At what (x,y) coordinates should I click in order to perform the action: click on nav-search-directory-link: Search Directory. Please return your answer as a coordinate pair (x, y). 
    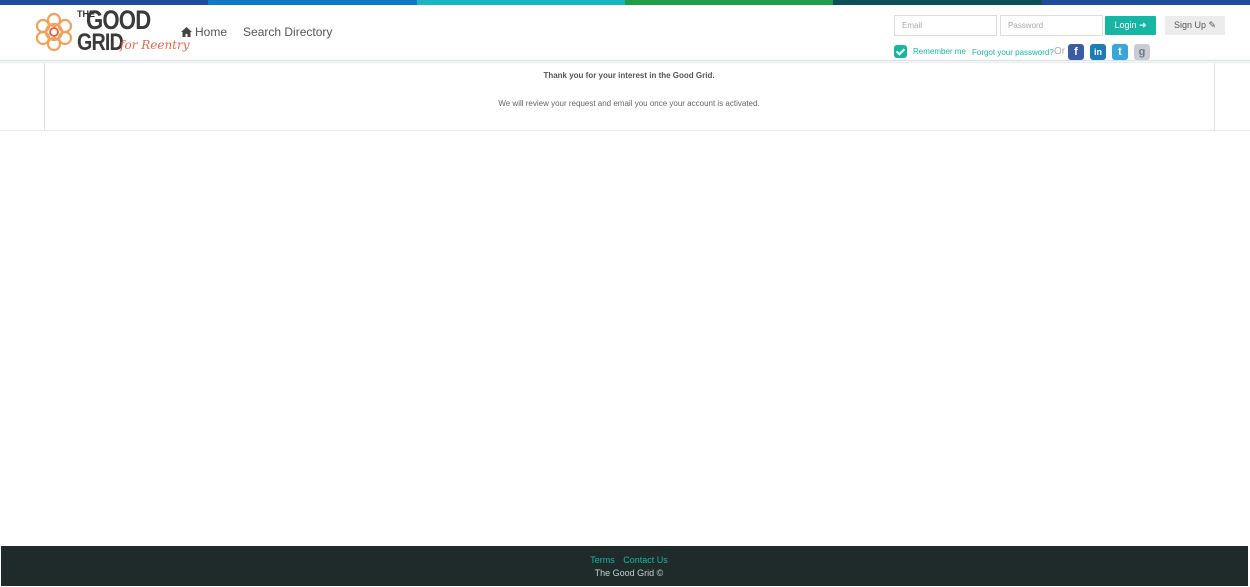
    Looking at the image, I should click on (287, 32).